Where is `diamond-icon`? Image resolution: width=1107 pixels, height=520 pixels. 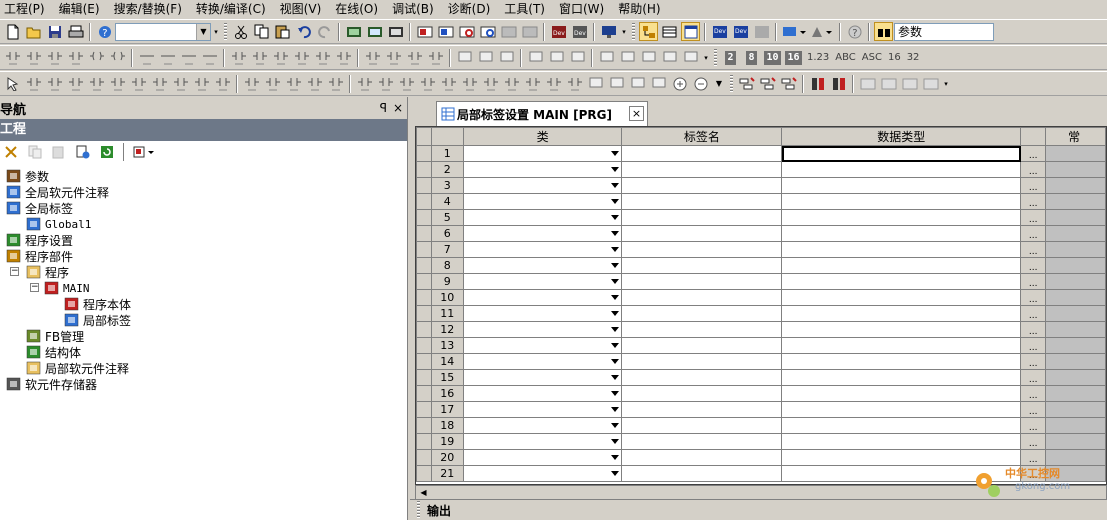 diamond-icon is located at coordinates (385, 83).